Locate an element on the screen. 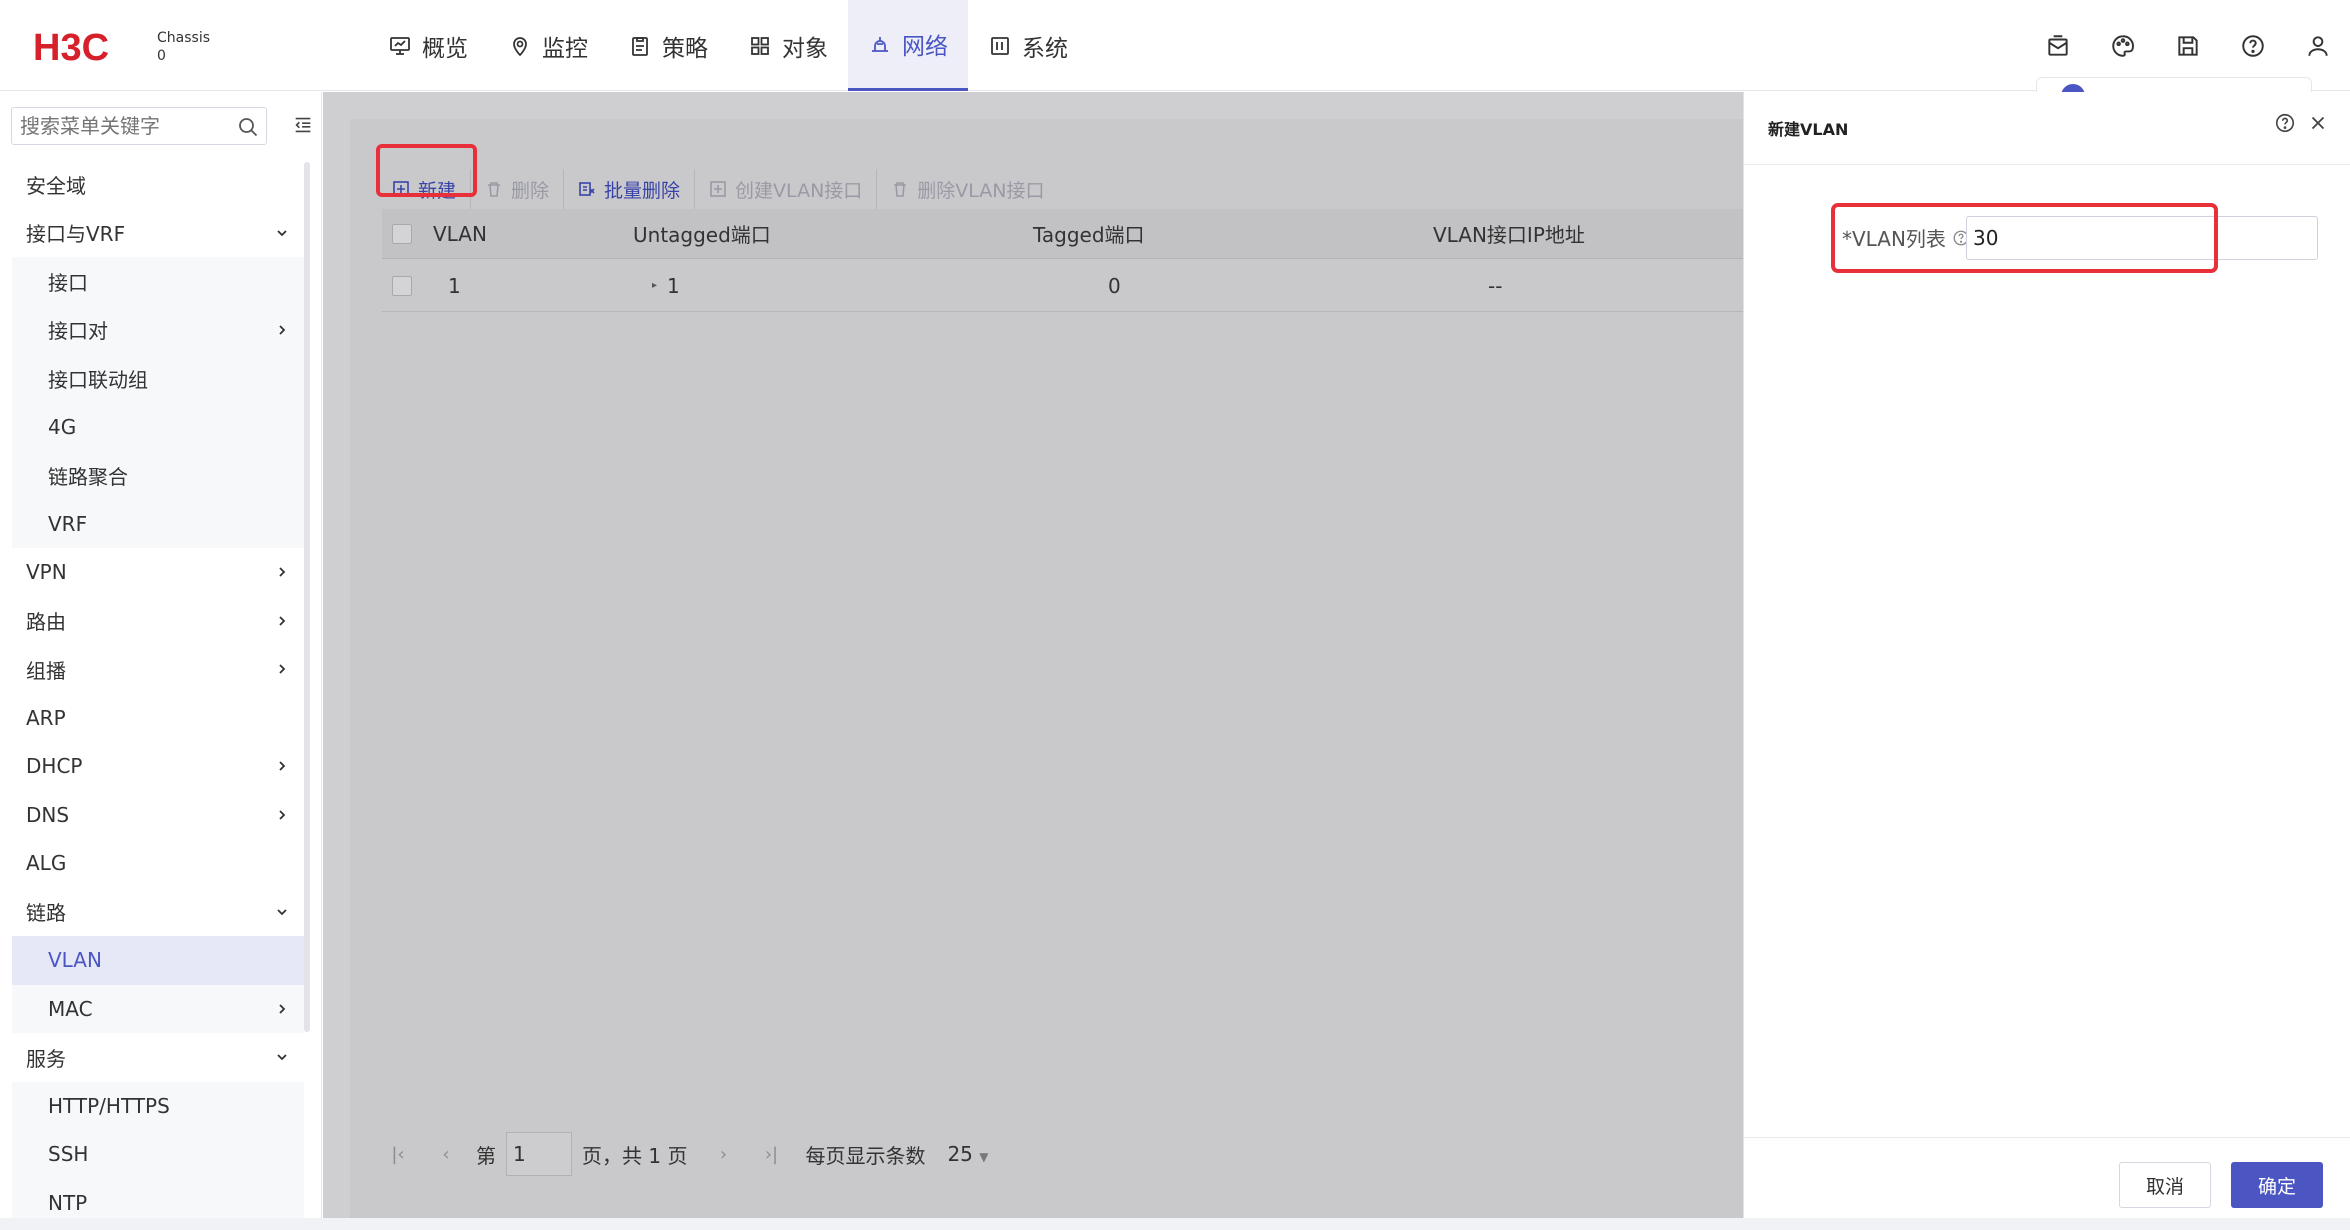  top-header: H3C Chassis 0 概览 监控 策略 对象 网络 系统 is located at coordinates (1175, 45).